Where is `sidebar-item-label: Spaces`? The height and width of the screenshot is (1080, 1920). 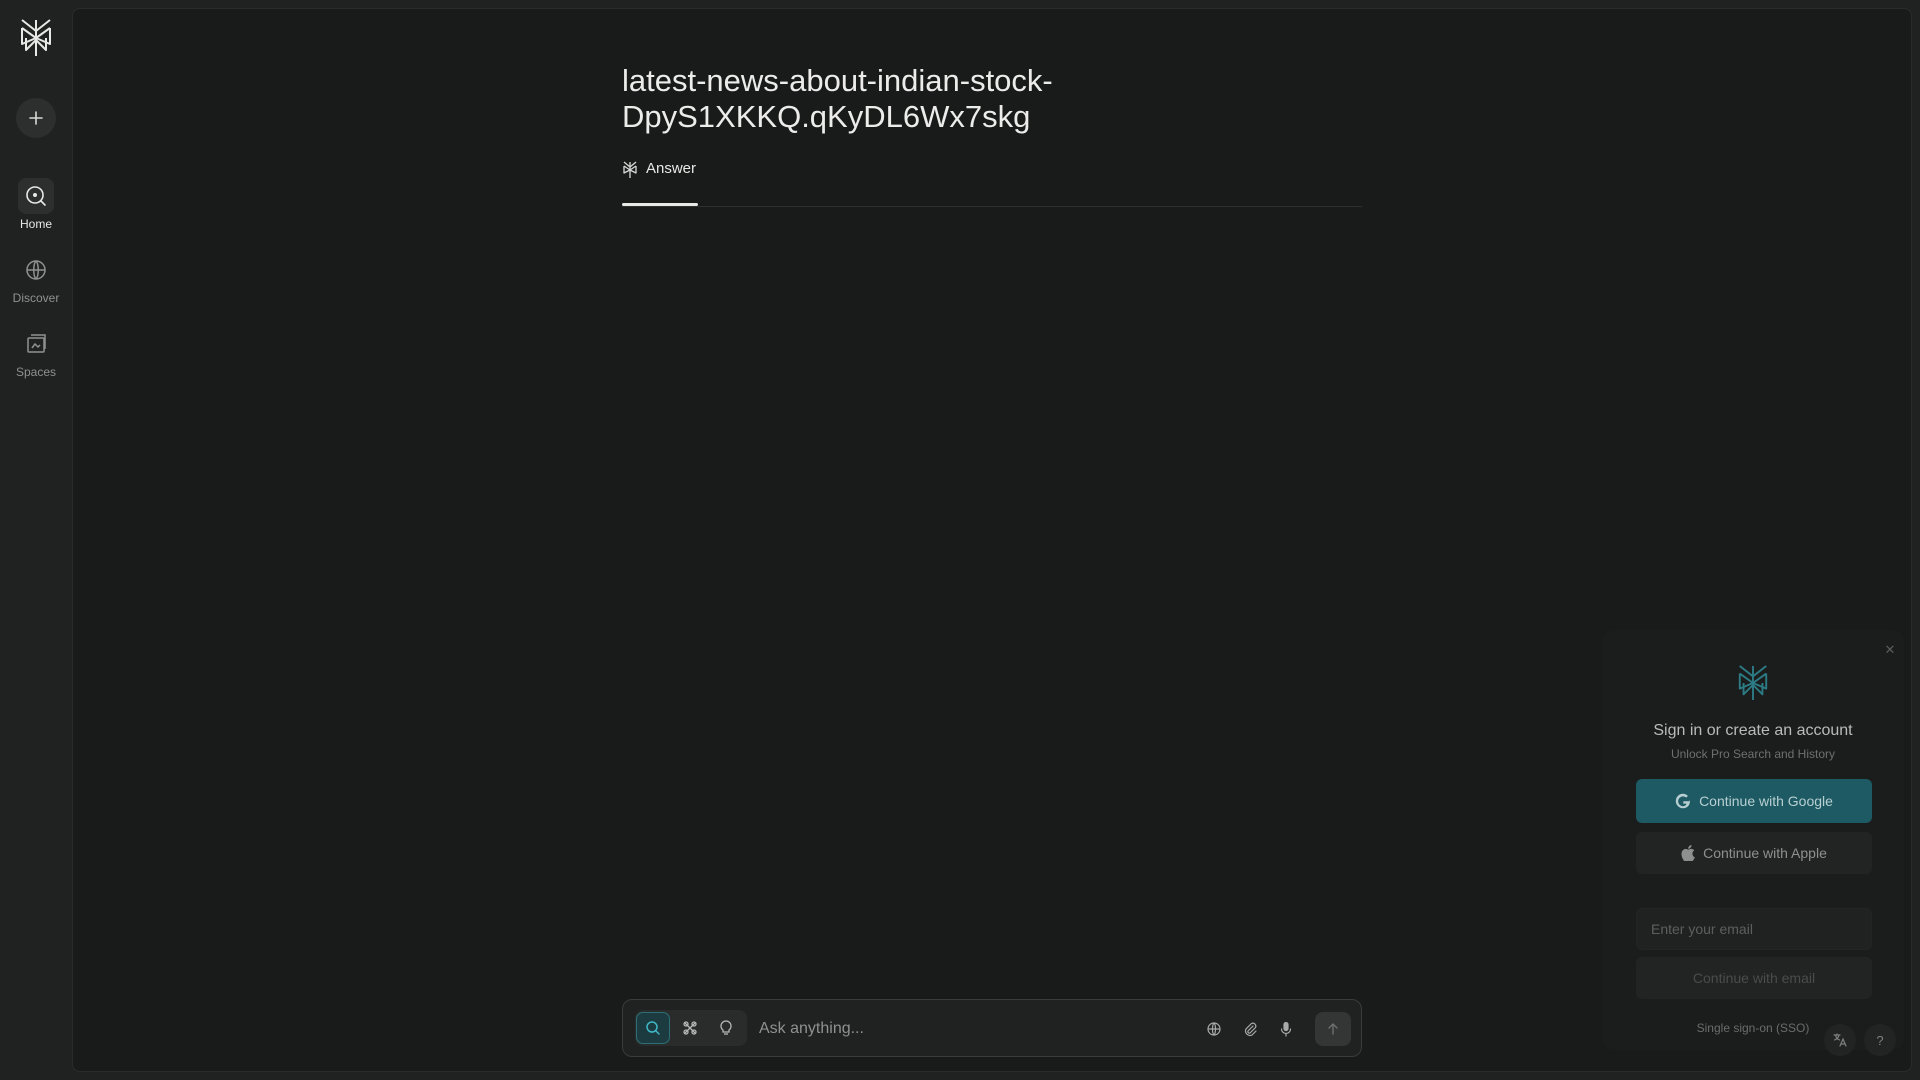 sidebar-item-label: Spaces is located at coordinates (36, 372).